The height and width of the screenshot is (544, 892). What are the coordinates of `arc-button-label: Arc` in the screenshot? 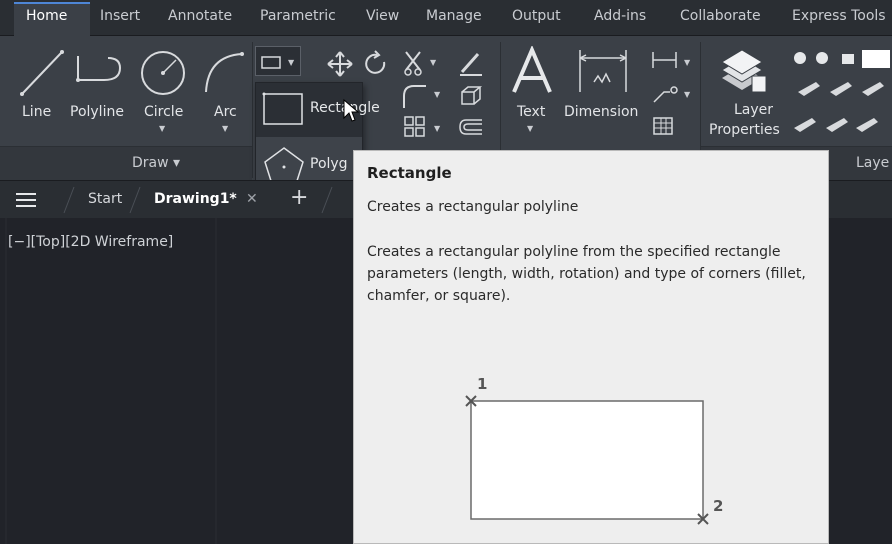 It's located at (225, 112).